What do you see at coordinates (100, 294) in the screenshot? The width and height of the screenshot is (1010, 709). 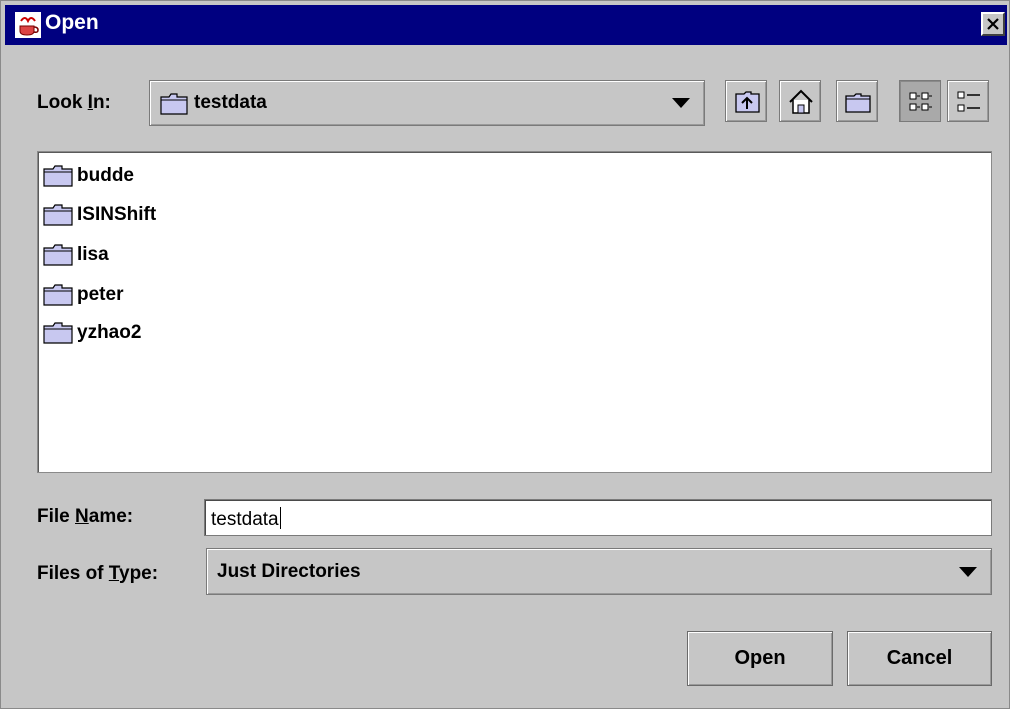 I see `file-name: peter` at bounding box center [100, 294].